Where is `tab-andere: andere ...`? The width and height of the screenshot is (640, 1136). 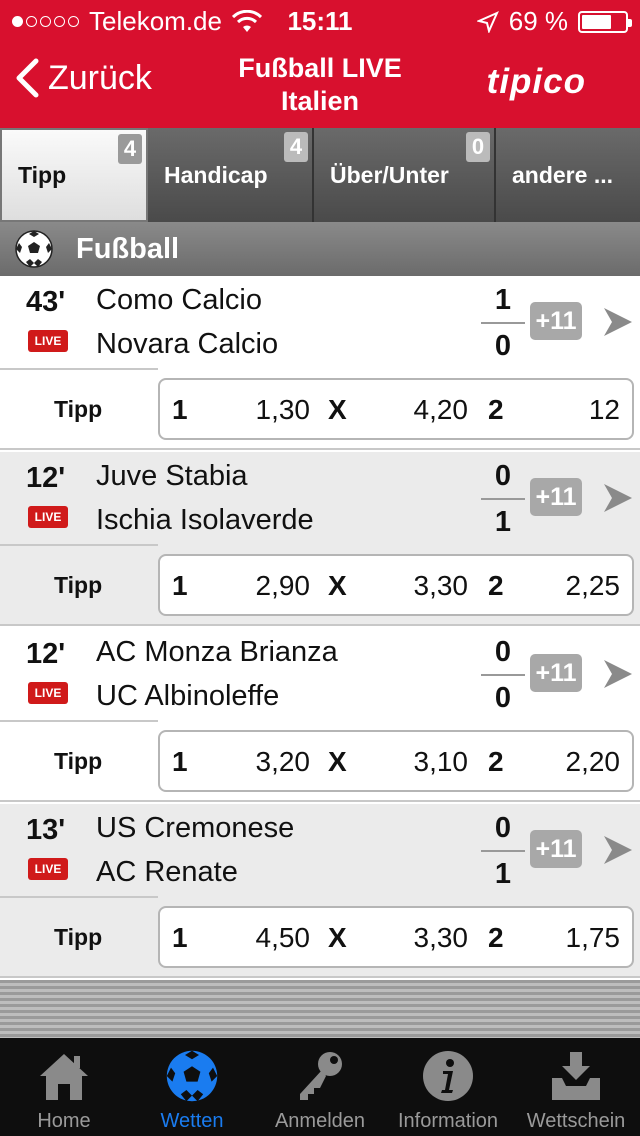 tab-andere: andere ... is located at coordinates (568, 175).